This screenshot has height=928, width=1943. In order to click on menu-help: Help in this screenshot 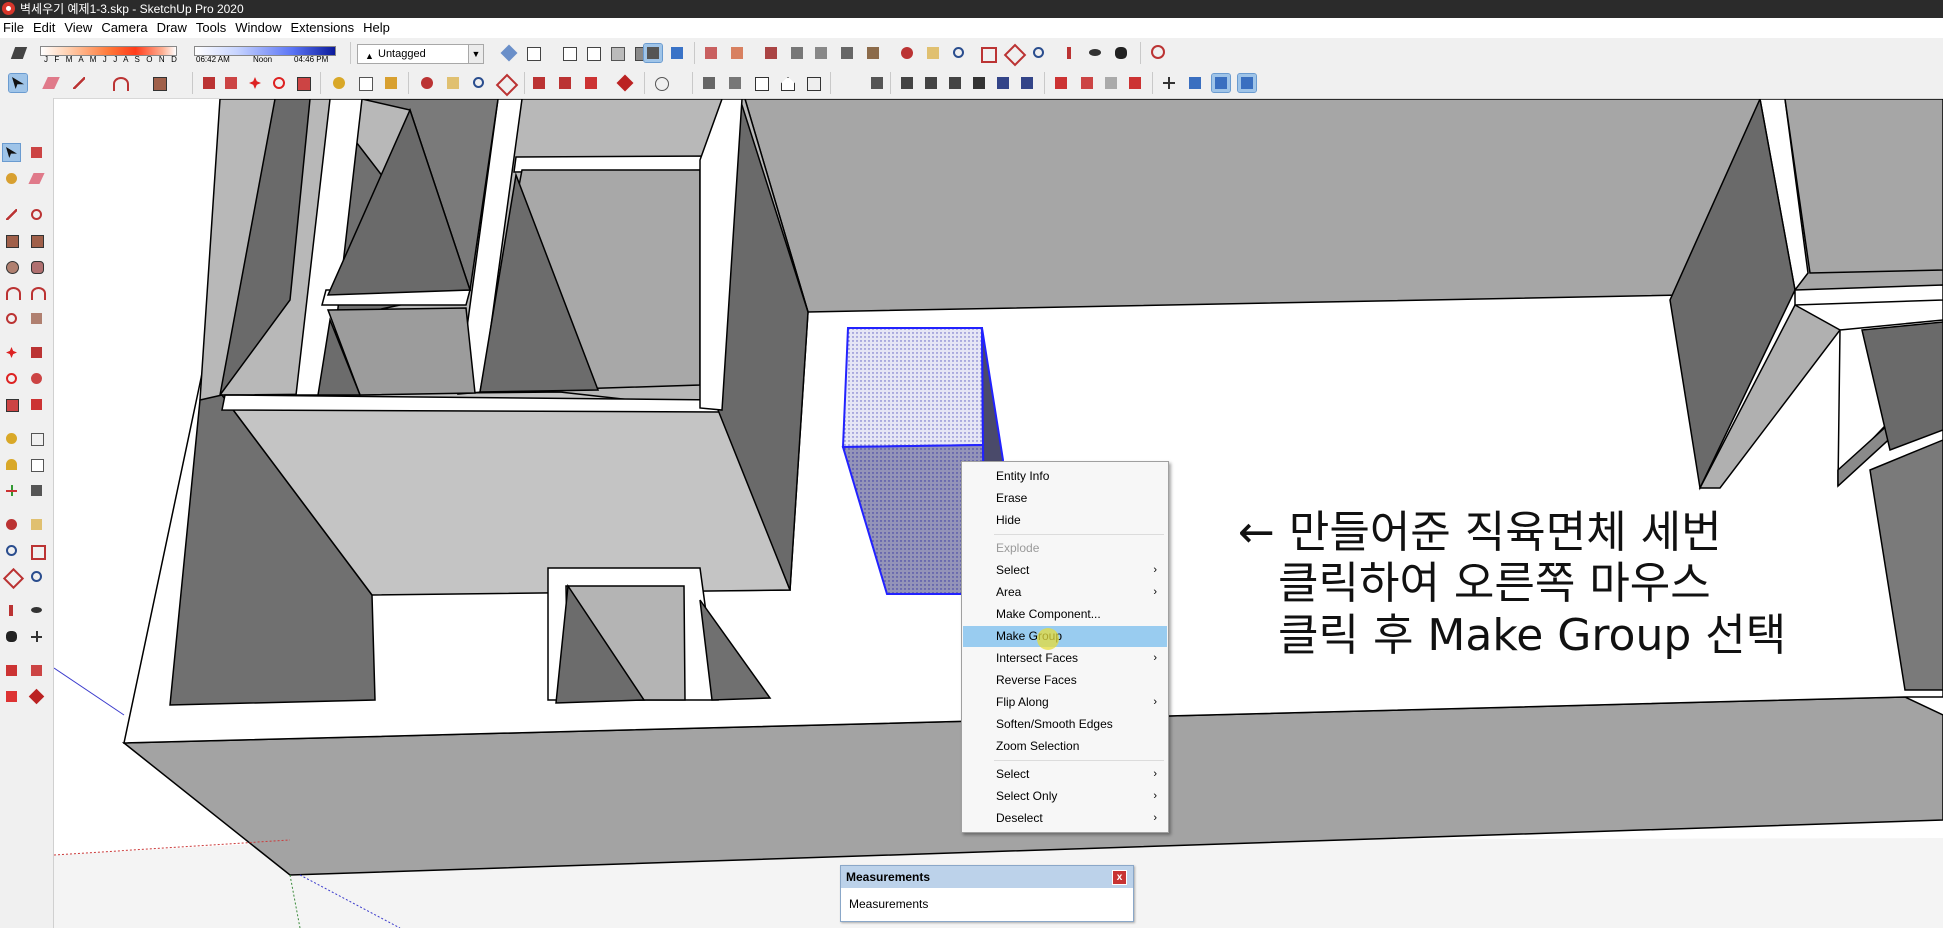, I will do `click(376, 28)`.